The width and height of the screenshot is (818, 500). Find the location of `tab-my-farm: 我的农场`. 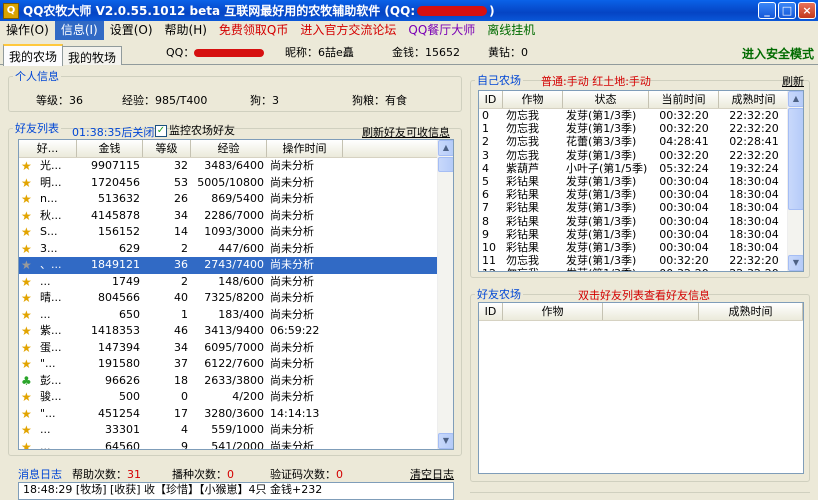

tab-my-farm: 我的农场 is located at coordinates (33, 55).